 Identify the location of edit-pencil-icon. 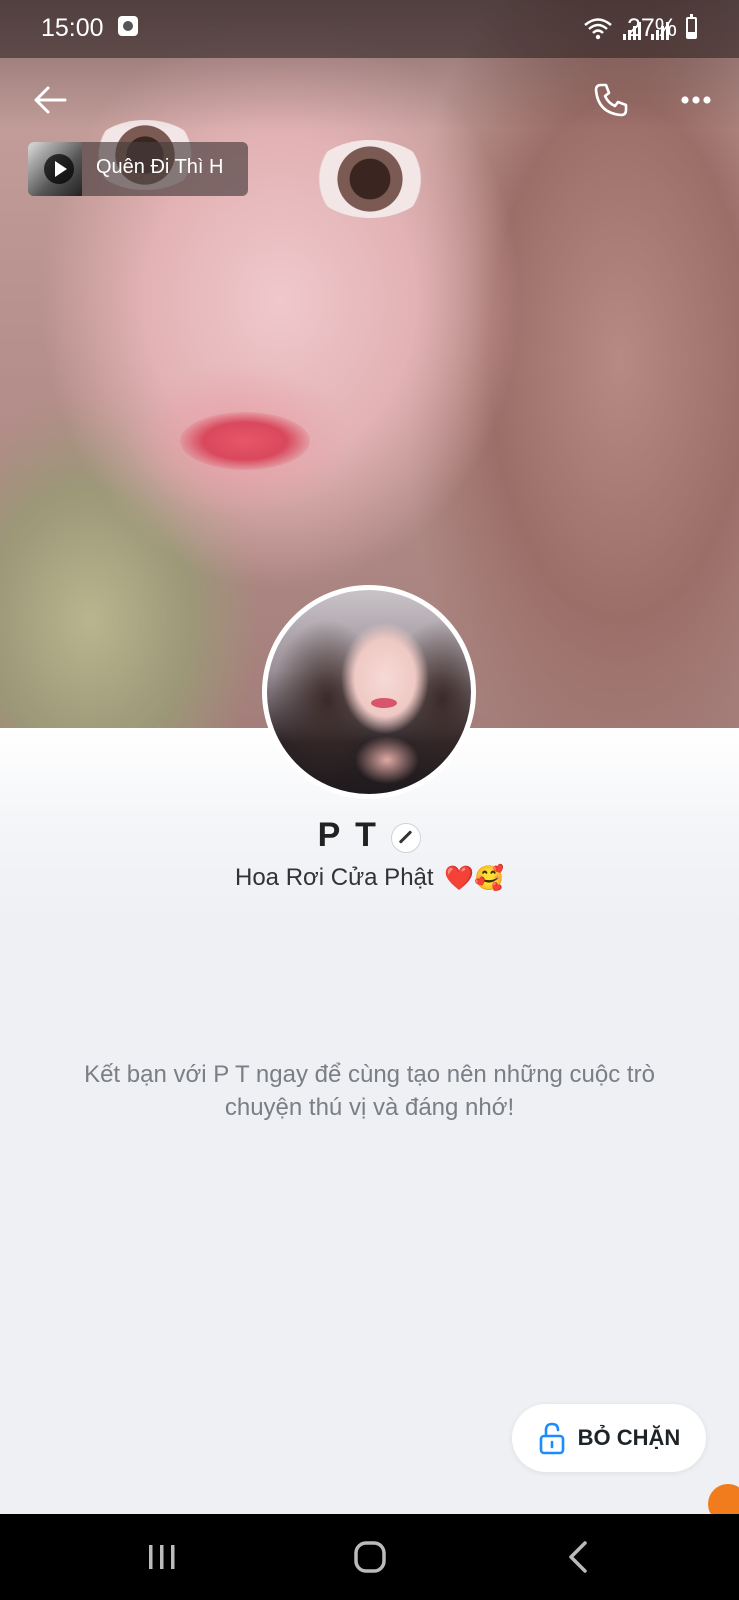
(406, 837).